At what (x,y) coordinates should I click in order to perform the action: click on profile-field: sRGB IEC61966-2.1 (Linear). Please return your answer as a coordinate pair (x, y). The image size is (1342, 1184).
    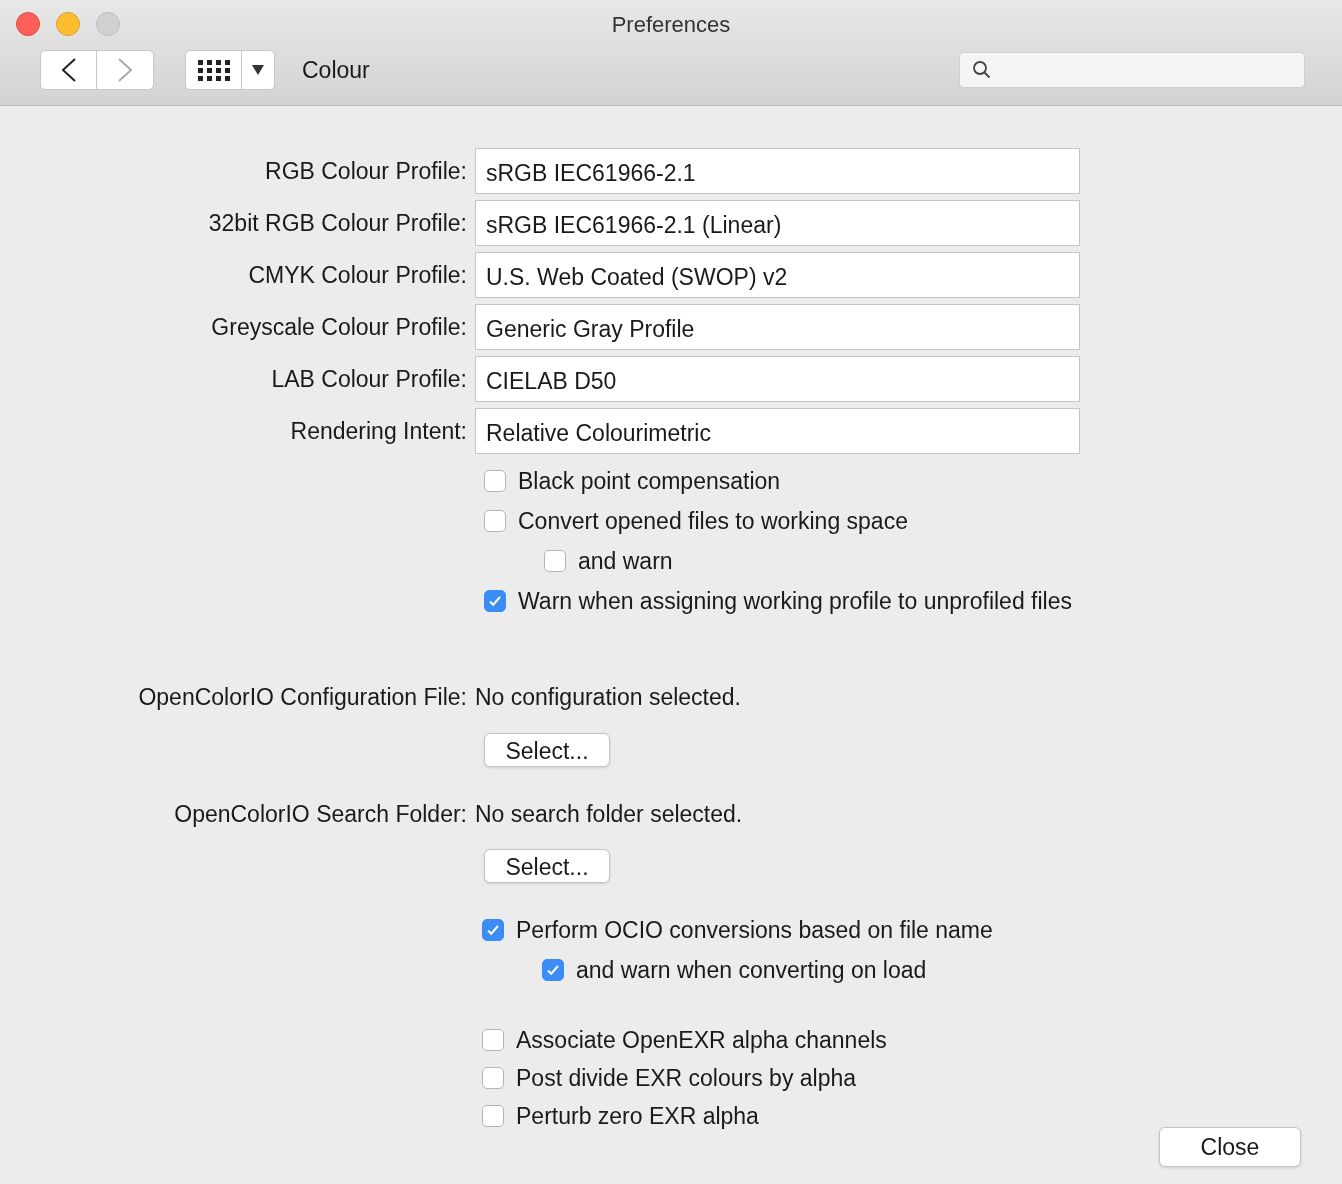
    Looking at the image, I should click on (777, 223).